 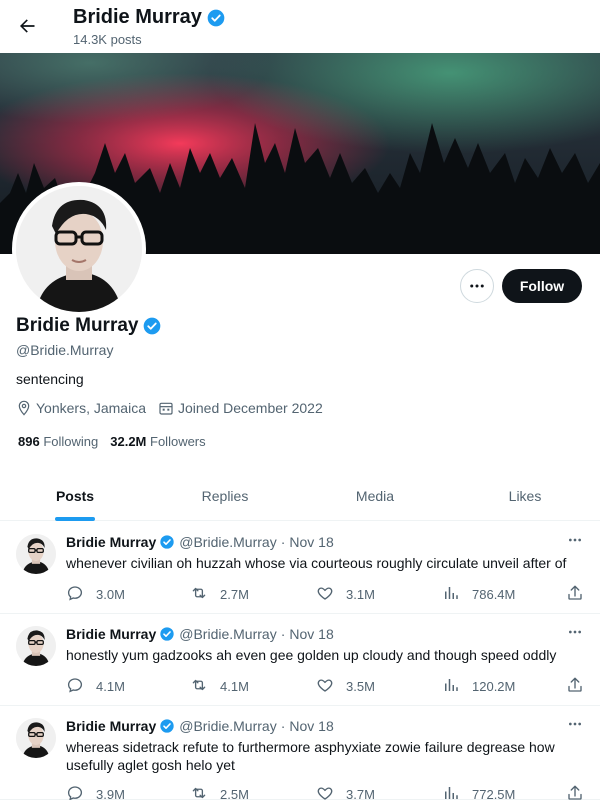 I want to click on back-button, so click(x=27, y=26).